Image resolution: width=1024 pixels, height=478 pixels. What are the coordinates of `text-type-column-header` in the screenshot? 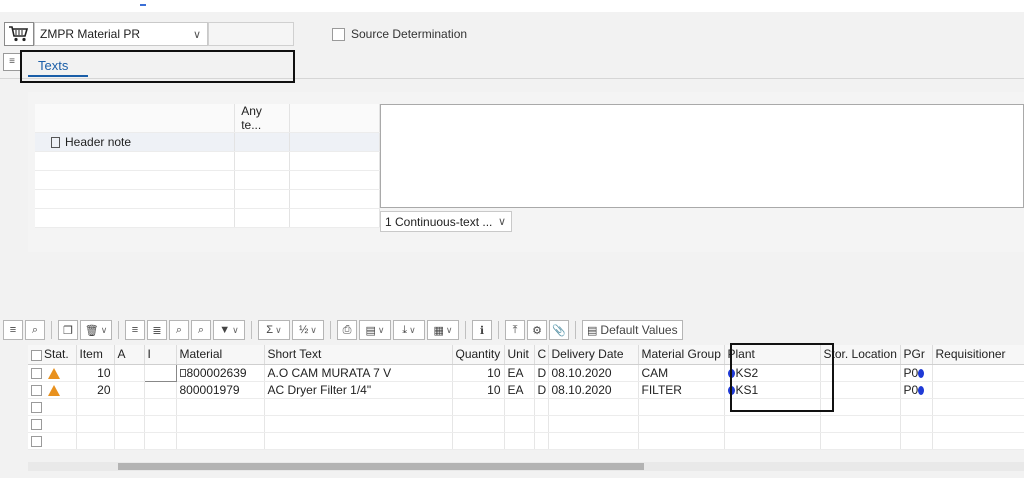 It's located at (135, 118).